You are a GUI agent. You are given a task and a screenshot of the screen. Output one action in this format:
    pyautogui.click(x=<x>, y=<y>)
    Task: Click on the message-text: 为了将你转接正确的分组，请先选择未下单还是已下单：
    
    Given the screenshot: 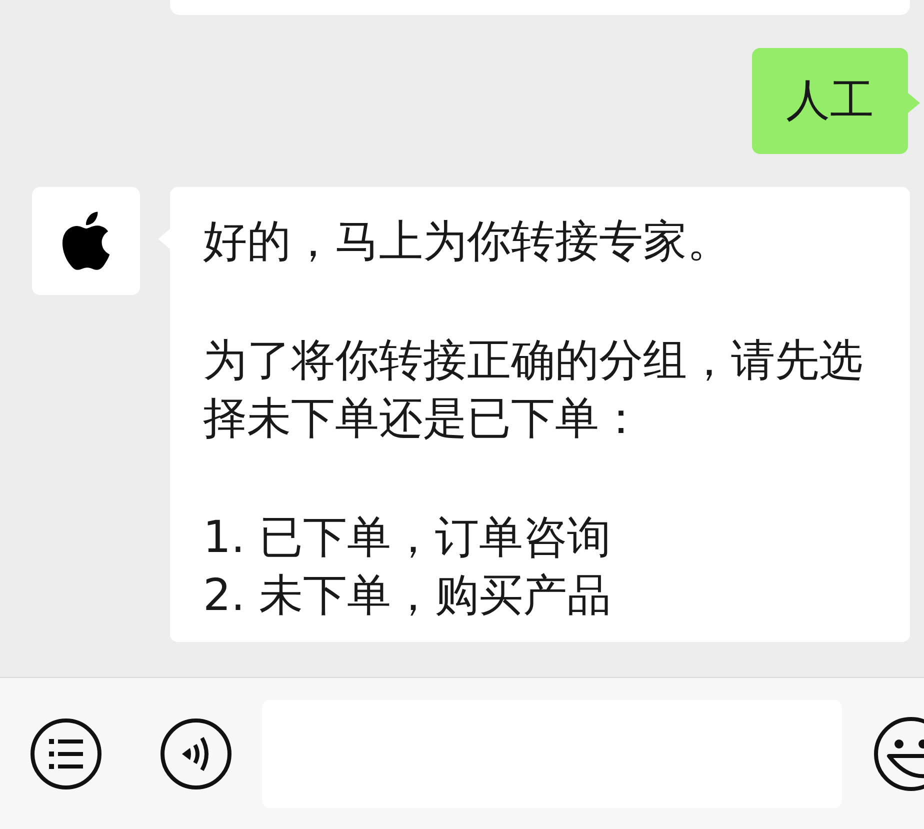 What is the action you would take?
    pyautogui.click(x=533, y=390)
    